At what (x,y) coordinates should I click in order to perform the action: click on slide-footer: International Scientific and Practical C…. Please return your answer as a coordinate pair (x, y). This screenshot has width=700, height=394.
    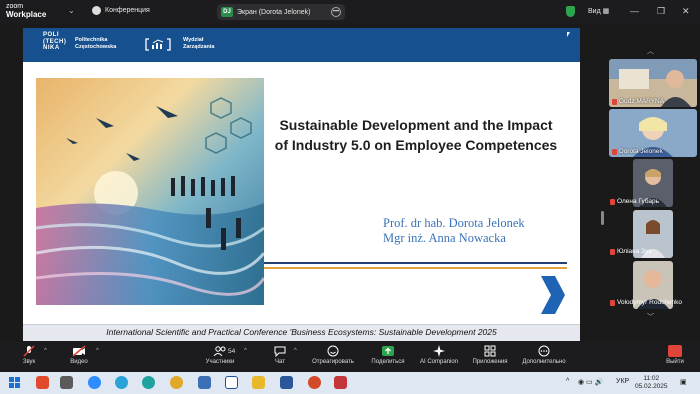
    Looking at the image, I should click on (301, 332).